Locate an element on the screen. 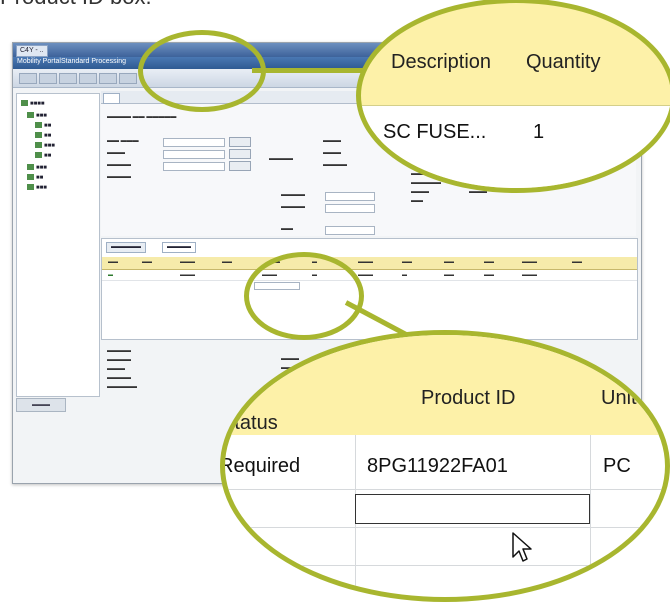  column-header-quantity: Quantity is located at coordinates (563, 62).